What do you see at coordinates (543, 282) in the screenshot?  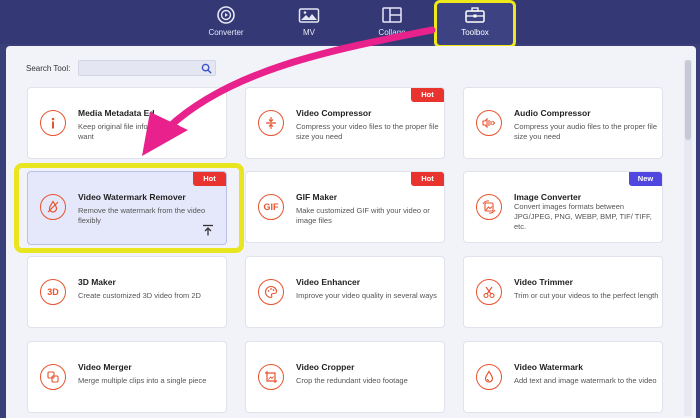 I see `tool-title: Video Trimmer` at bounding box center [543, 282].